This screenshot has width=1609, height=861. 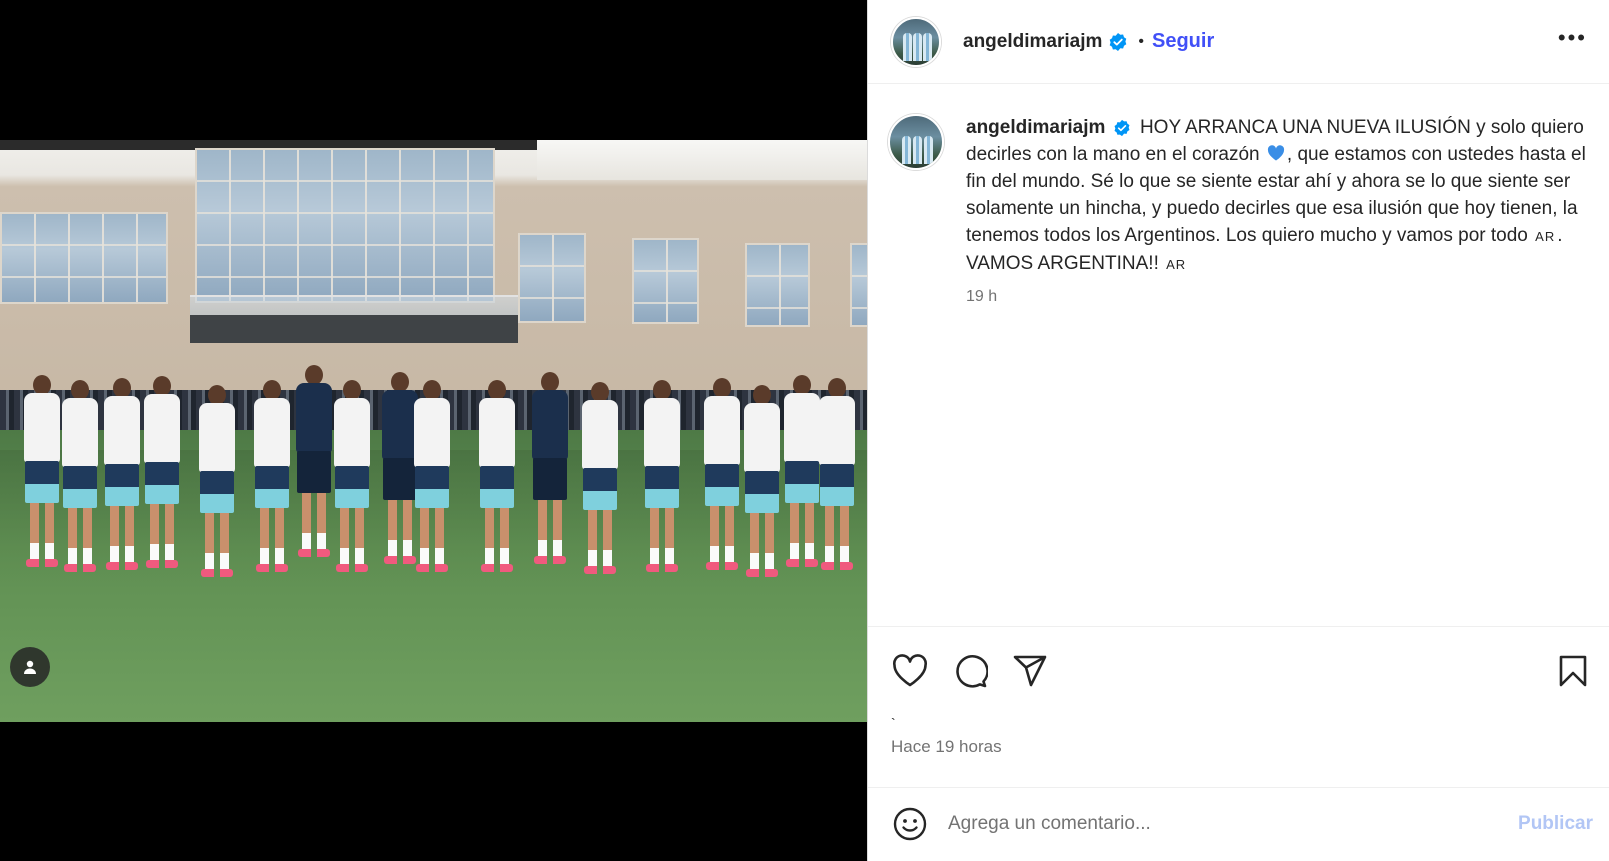 I want to click on balcony, so click(x=354, y=329).